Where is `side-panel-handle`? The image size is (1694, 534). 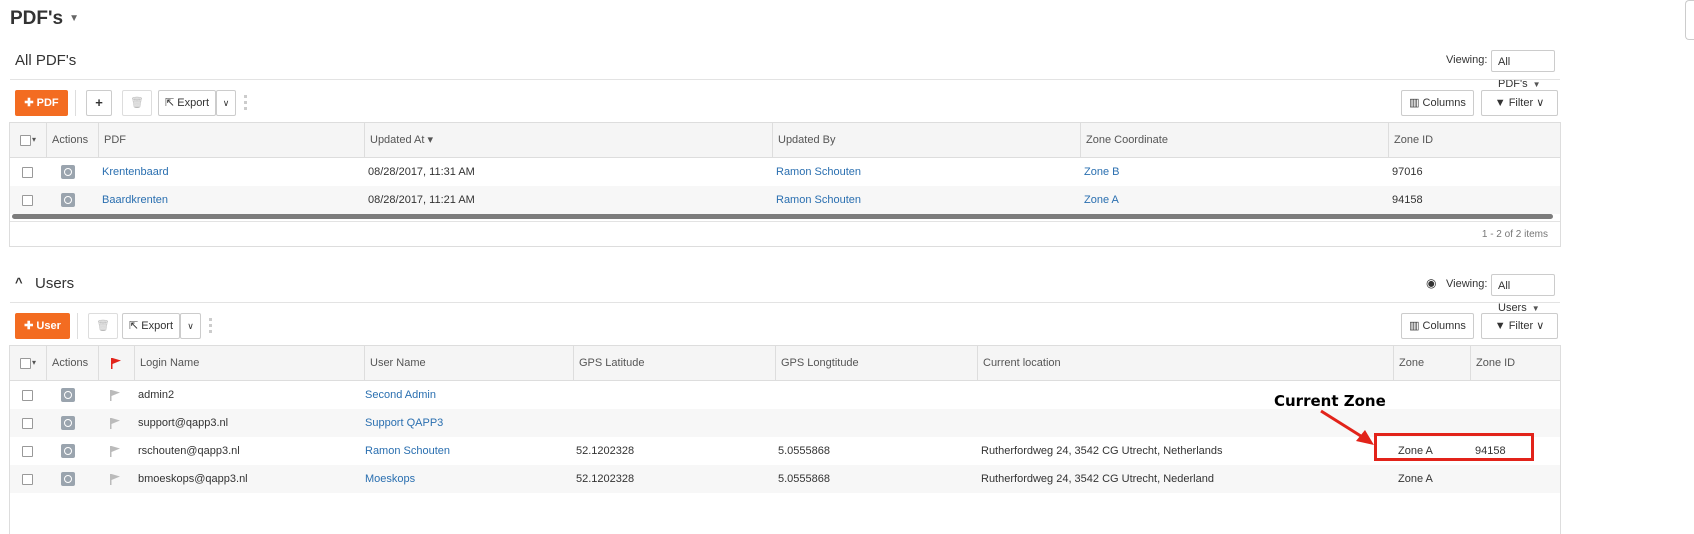
side-panel-handle is located at coordinates (1689, 20).